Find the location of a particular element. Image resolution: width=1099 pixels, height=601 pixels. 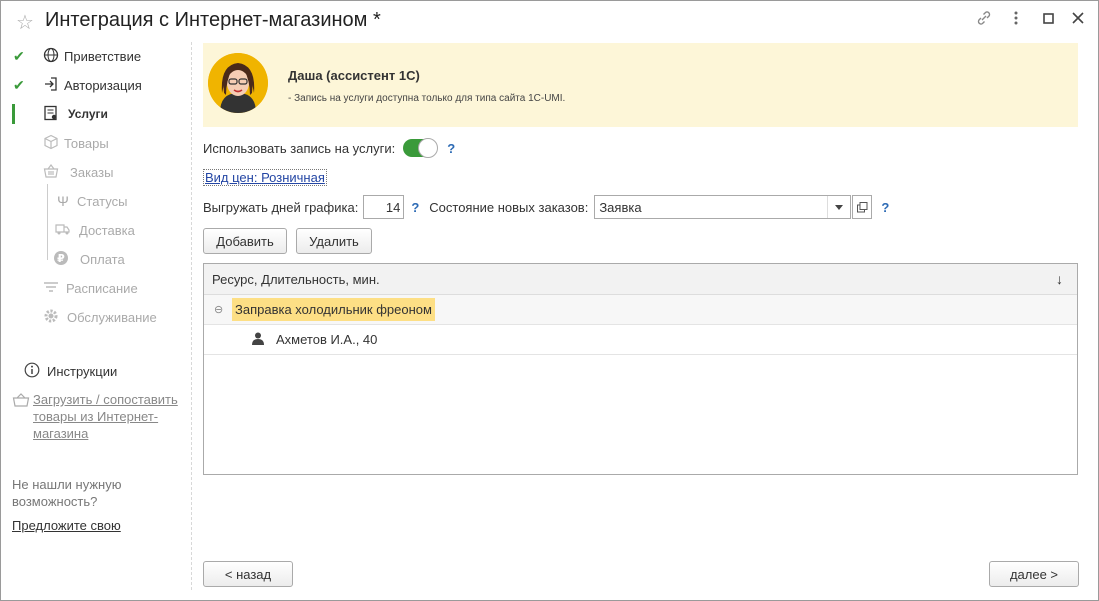

sidebar-item-schedule: Расписание is located at coordinates (95, 288).